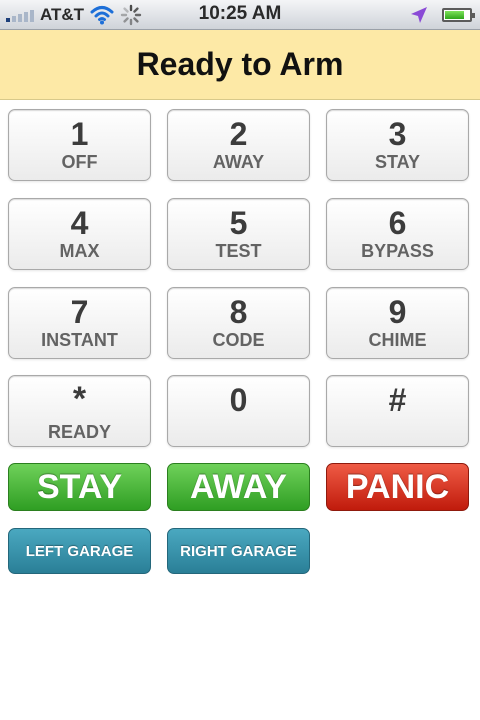  I want to click on status-bar: AT&T 10:25 AM, so click(240, 15).